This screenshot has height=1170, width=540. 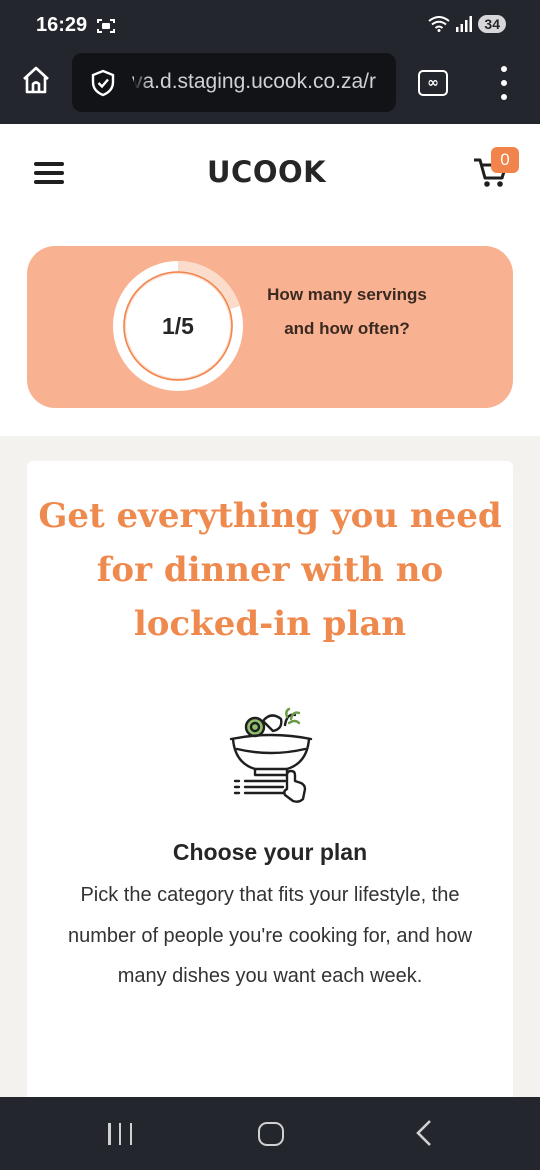 I want to click on progress-step-title: How many servings and how often?, so click(x=347, y=311).